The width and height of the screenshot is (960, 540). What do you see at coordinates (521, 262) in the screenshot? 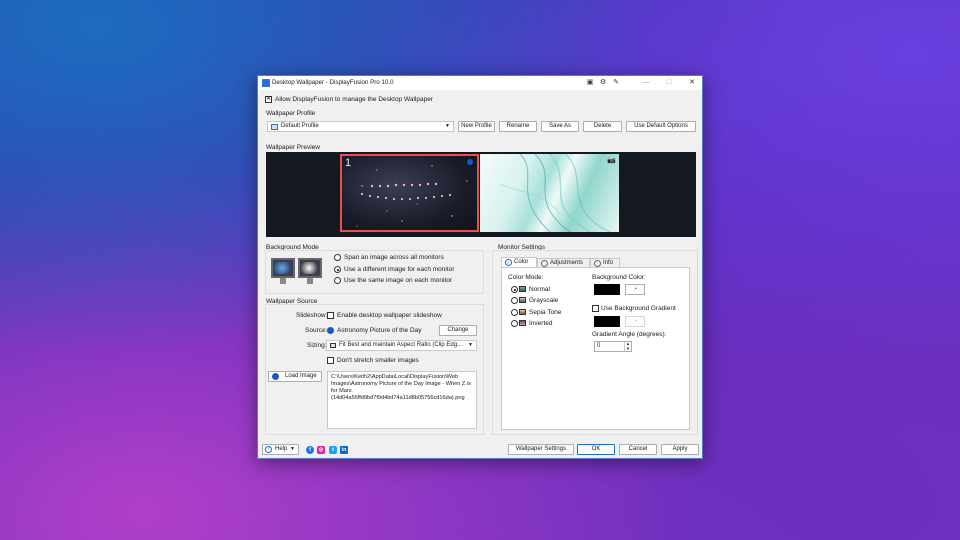
I see `tab-color-label: Color` at bounding box center [521, 262].